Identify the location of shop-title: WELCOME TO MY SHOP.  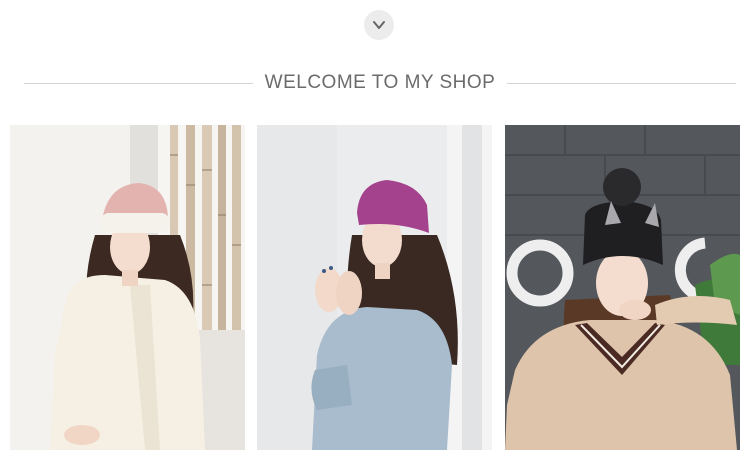
(380, 82).